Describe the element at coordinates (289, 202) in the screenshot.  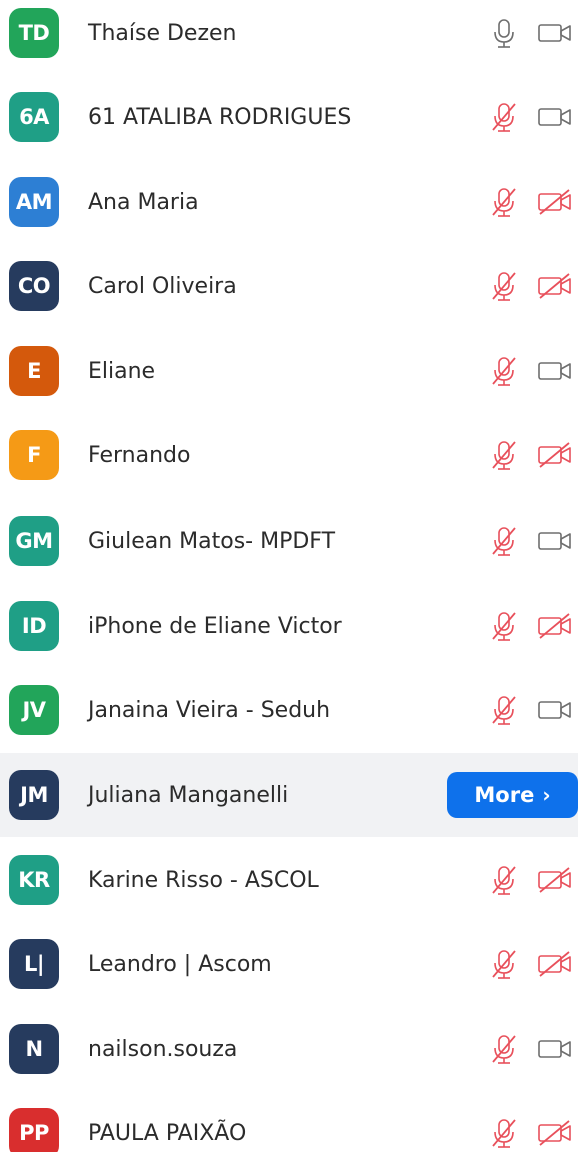
I see `participant-row: AM Ana Maria` at that location.